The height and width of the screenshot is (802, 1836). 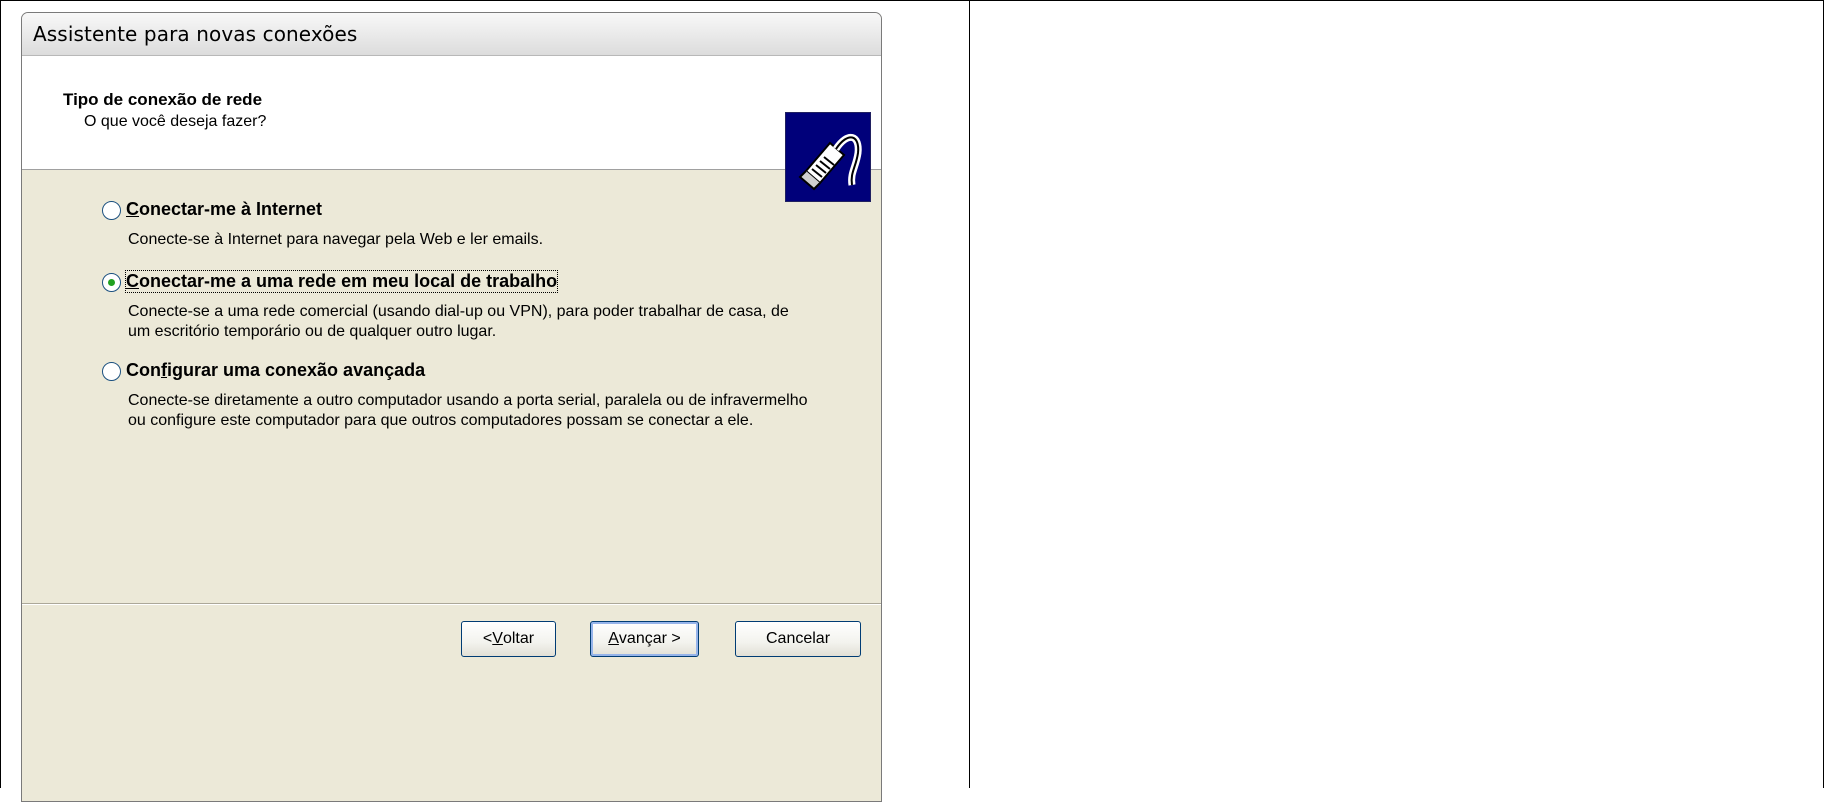 I want to click on option-internet-label-text: onectar-me à Internet, so click(x=231, y=209).